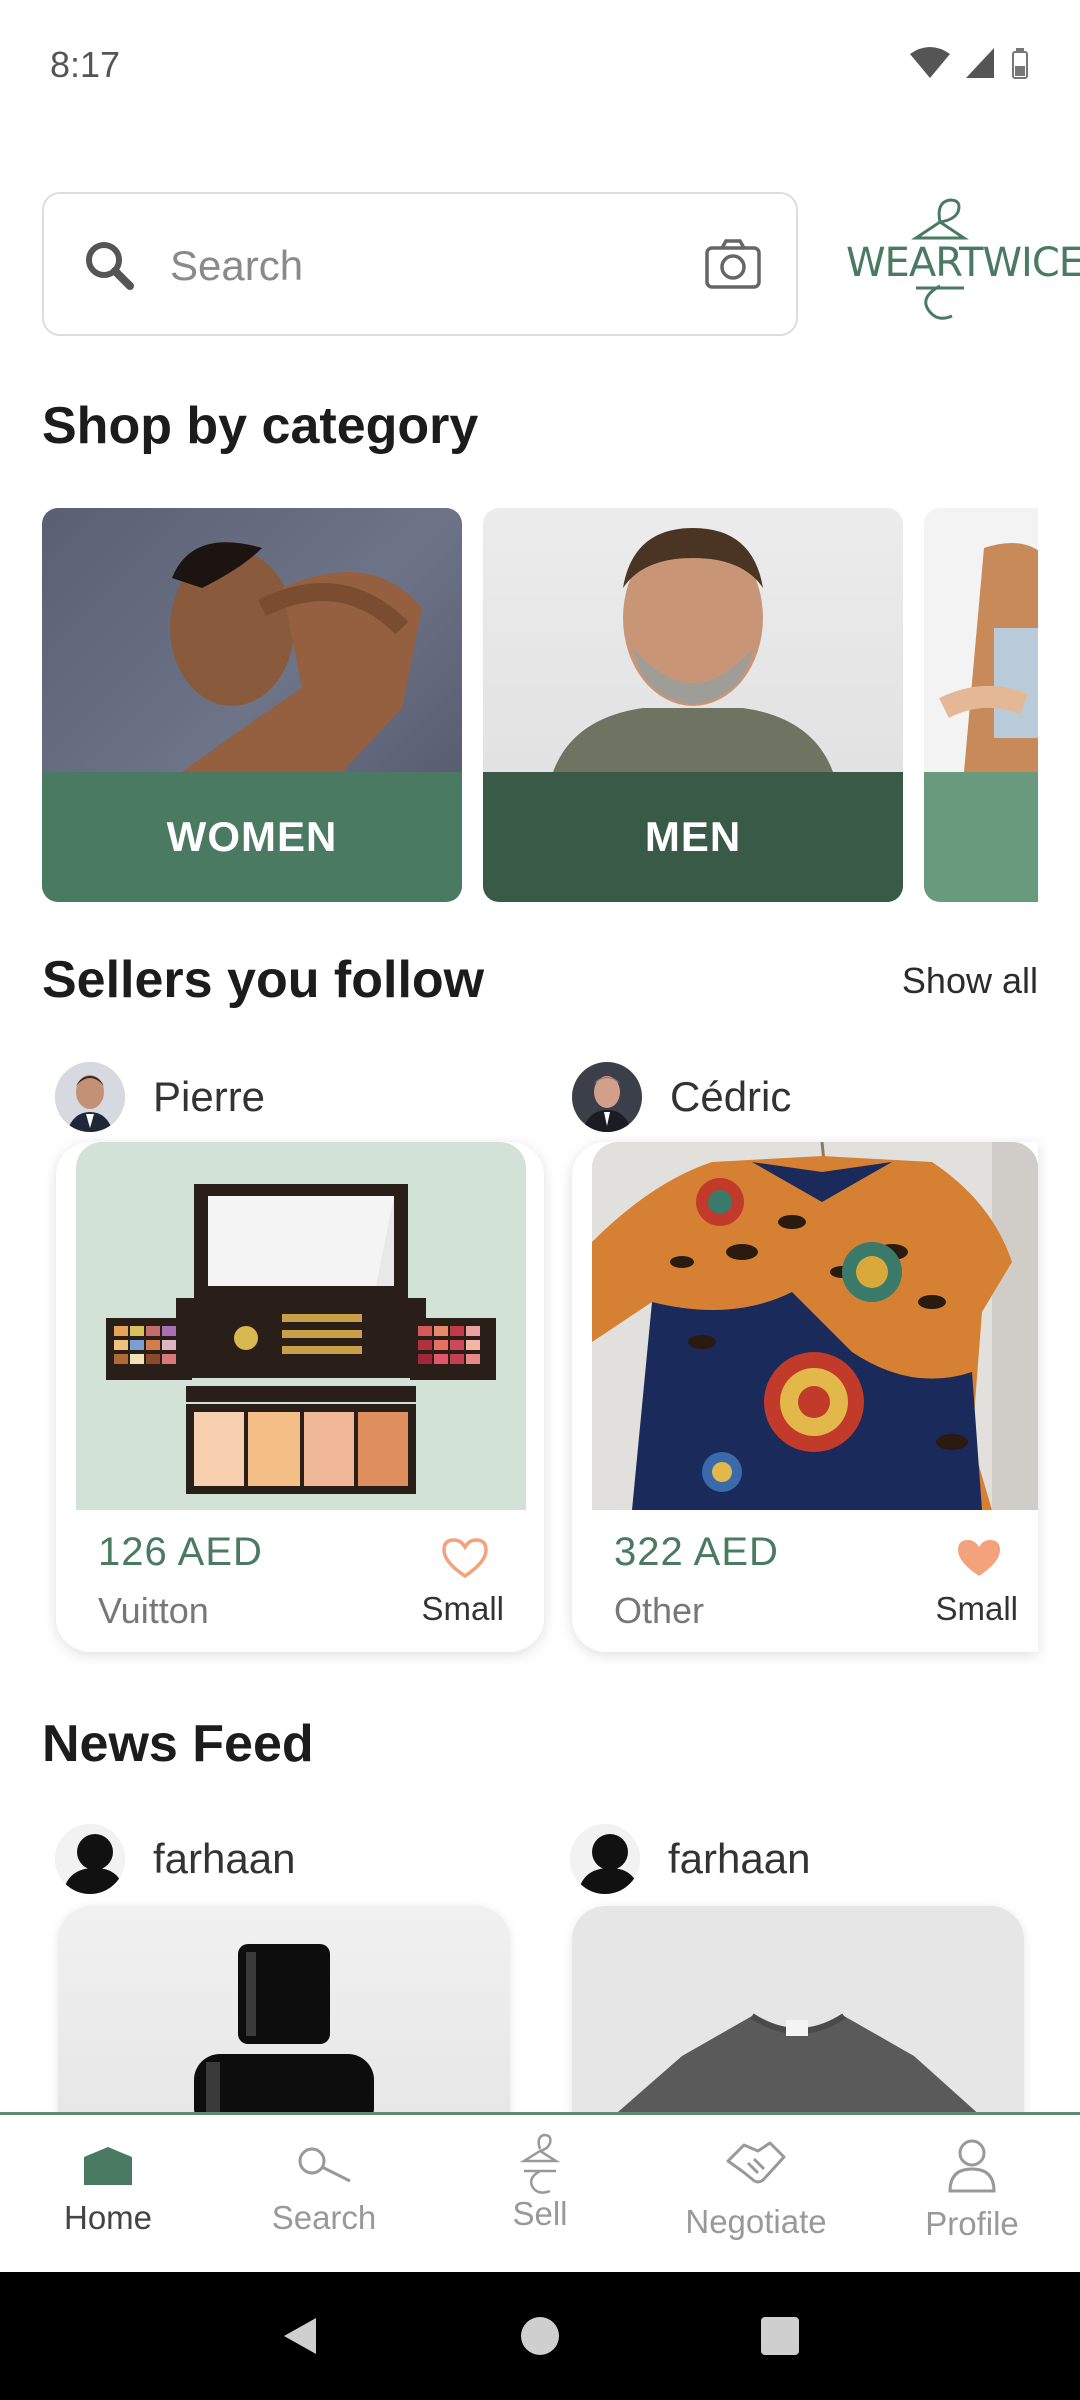 The width and height of the screenshot is (1080, 2400). I want to click on category-label-kids, so click(981, 837).